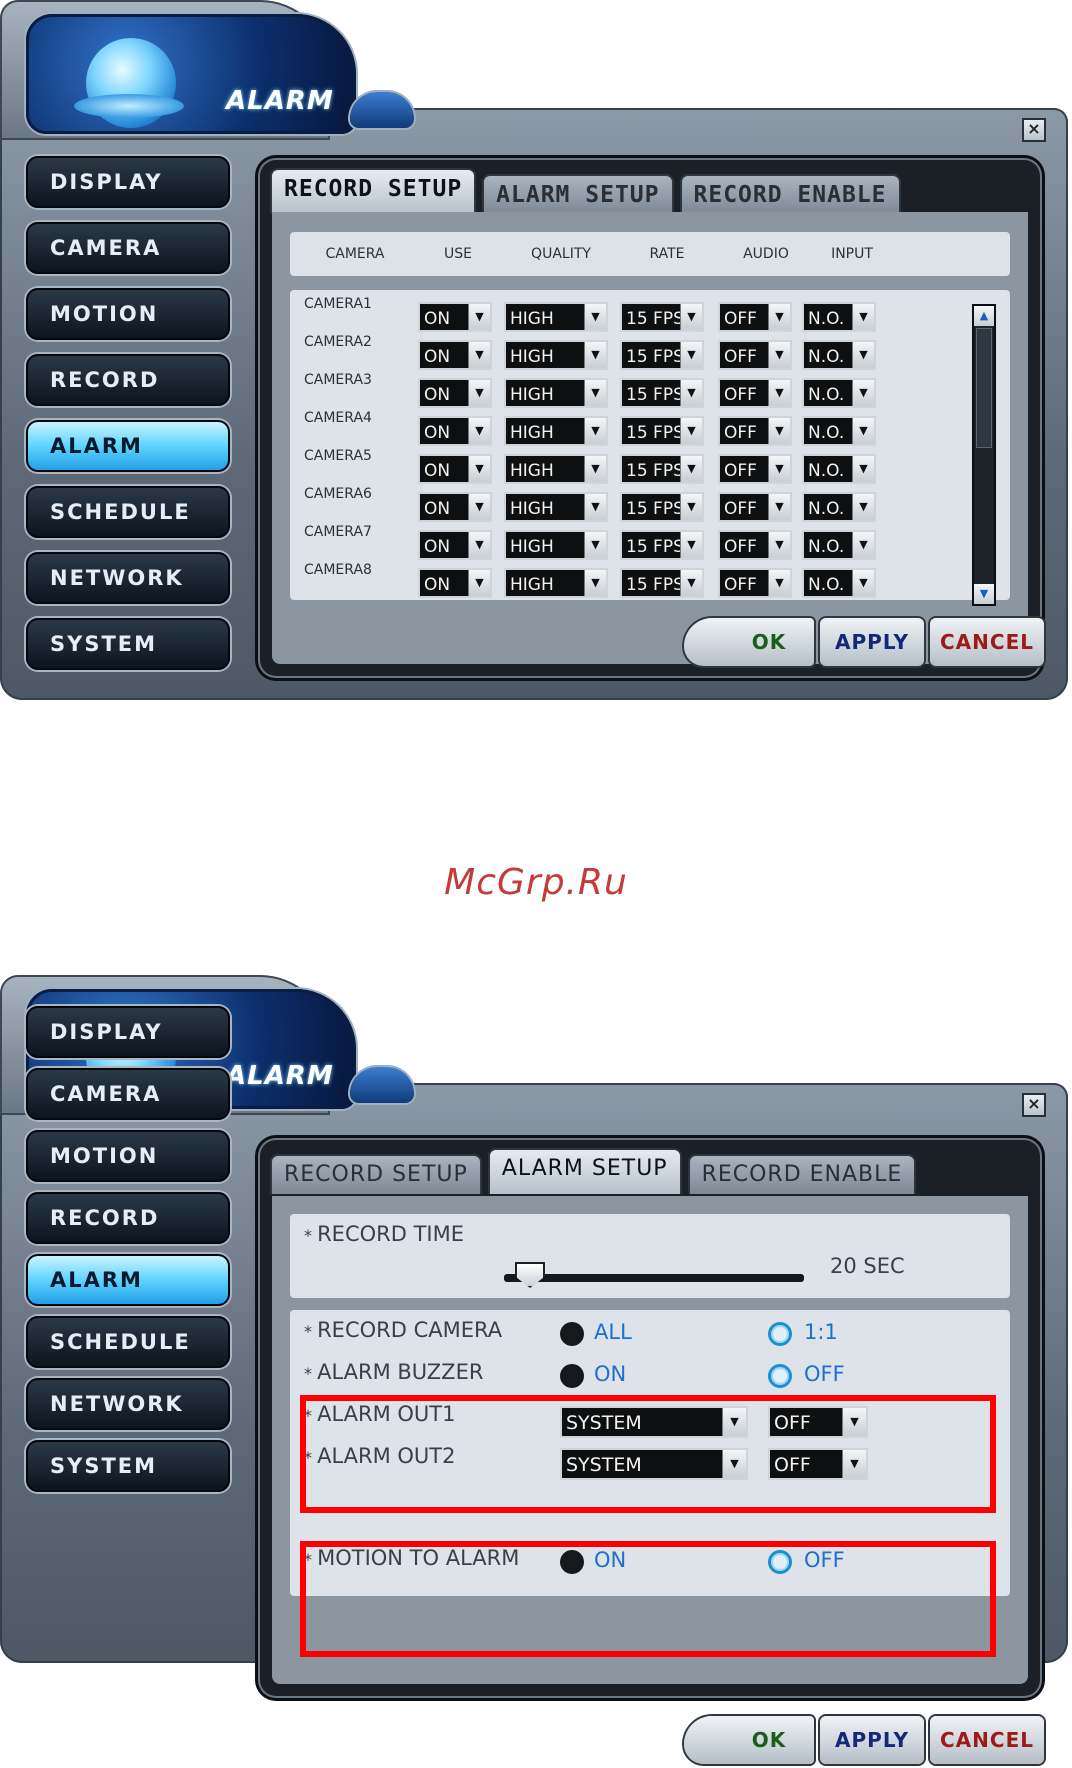 Image resolution: width=1072 pixels, height=1768 pixels. Describe the element at coordinates (536, 882) in the screenshot. I see `watermark-text: McGrp.Ru` at that location.